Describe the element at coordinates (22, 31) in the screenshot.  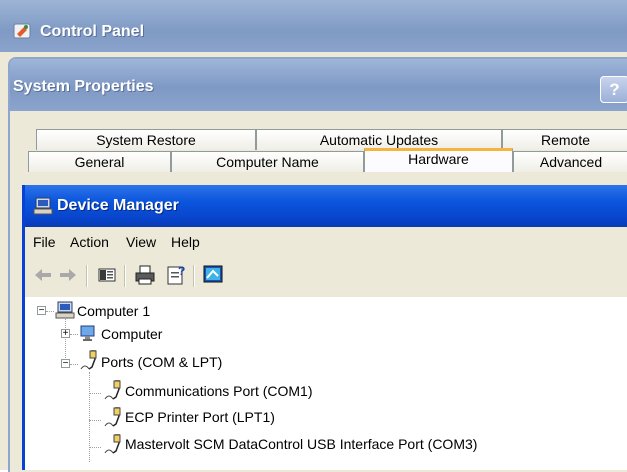
I see `control-panel-icon` at that location.